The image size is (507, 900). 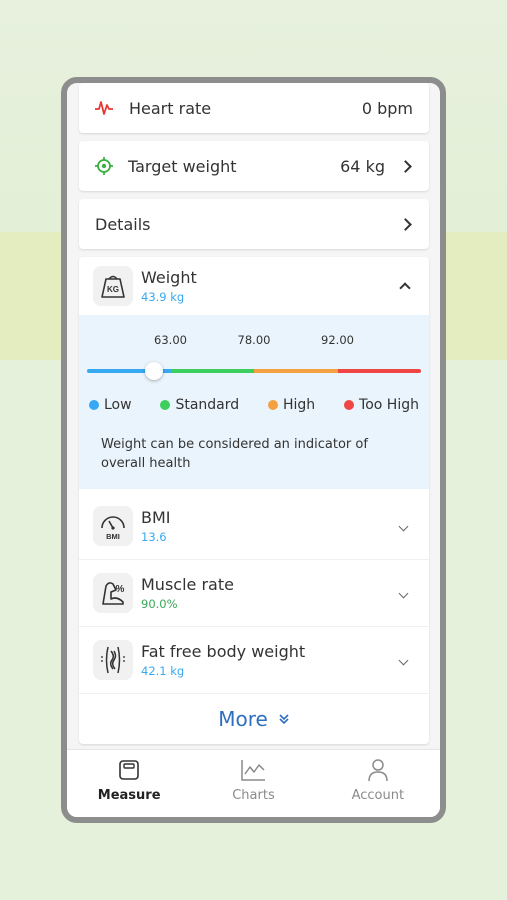 What do you see at coordinates (163, 671) in the screenshot?
I see `fat-free-weight-value: 42.1 kg` at bounding box center [163, 671].